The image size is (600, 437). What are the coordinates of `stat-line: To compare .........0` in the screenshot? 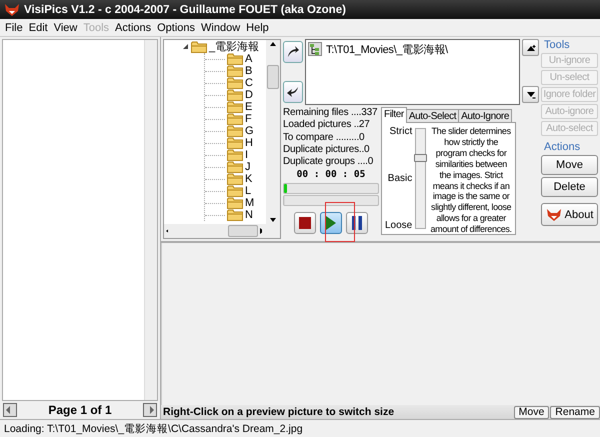 It's located at (324, 138).